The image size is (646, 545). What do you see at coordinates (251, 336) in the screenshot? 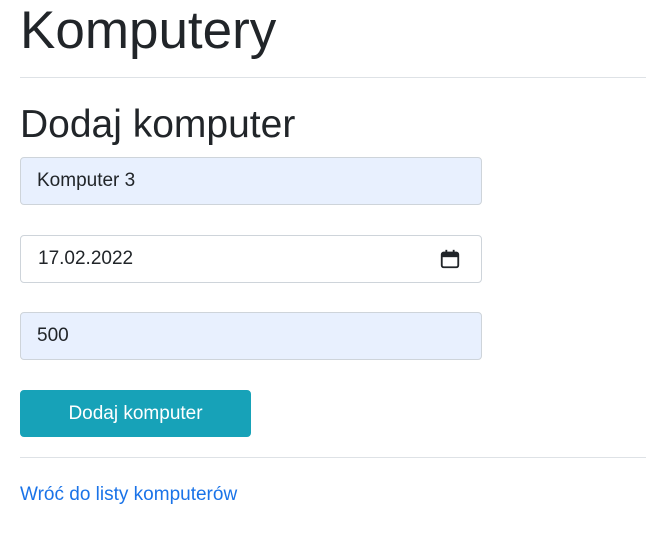
I see `price-input` at bounding box center [251, 336].